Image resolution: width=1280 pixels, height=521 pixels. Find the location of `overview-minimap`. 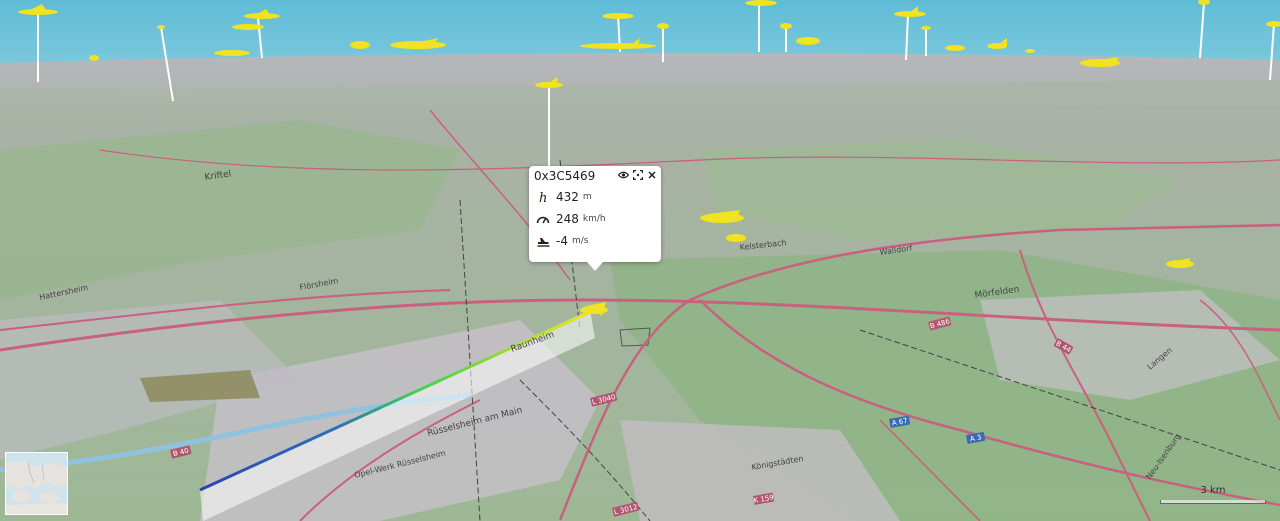

overview-minimap is located at coordinates (36, 483).